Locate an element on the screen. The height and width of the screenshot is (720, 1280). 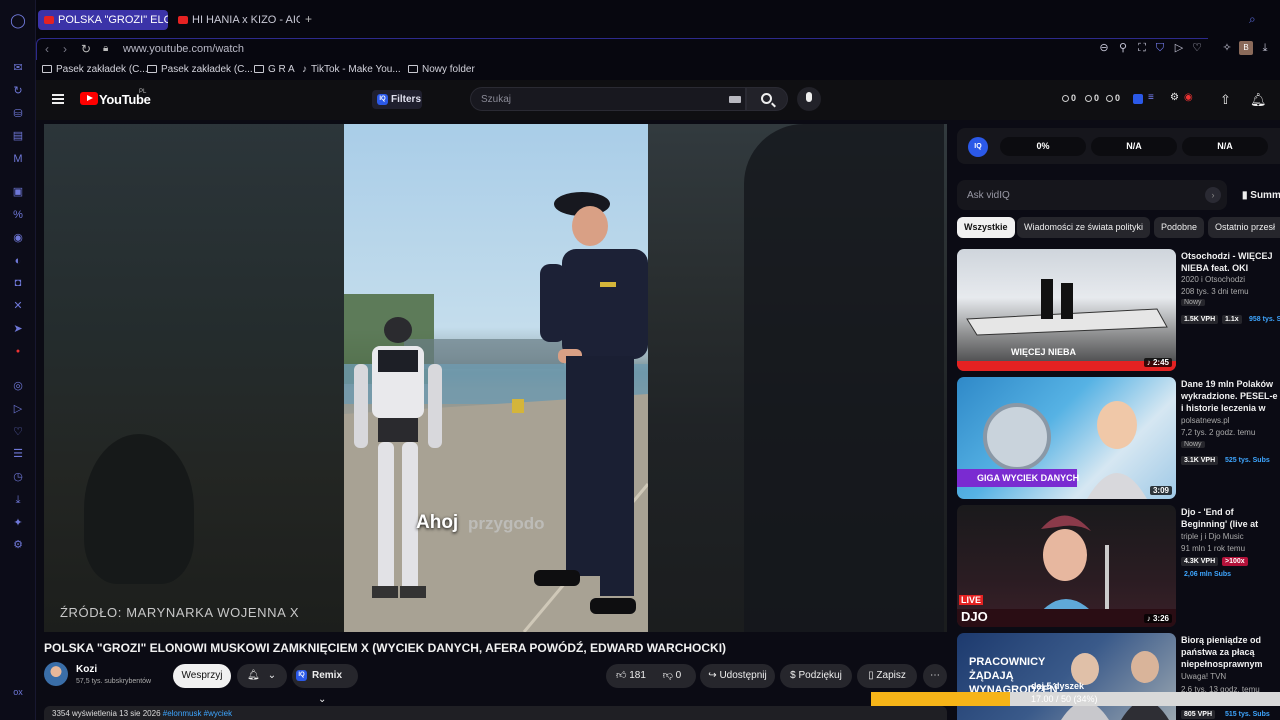
recommendation-channel: 2020 i Otsochodzi is located at coordinates (1213, 279).